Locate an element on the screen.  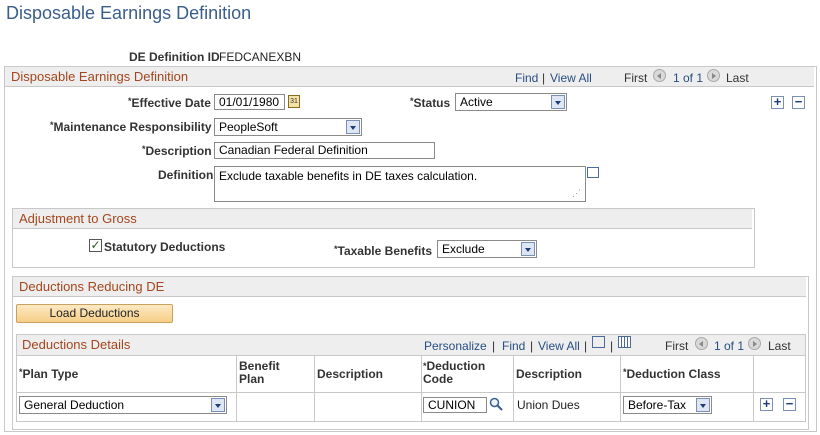
plan-type-select: General Deduction is located at coordinates (123, 405).